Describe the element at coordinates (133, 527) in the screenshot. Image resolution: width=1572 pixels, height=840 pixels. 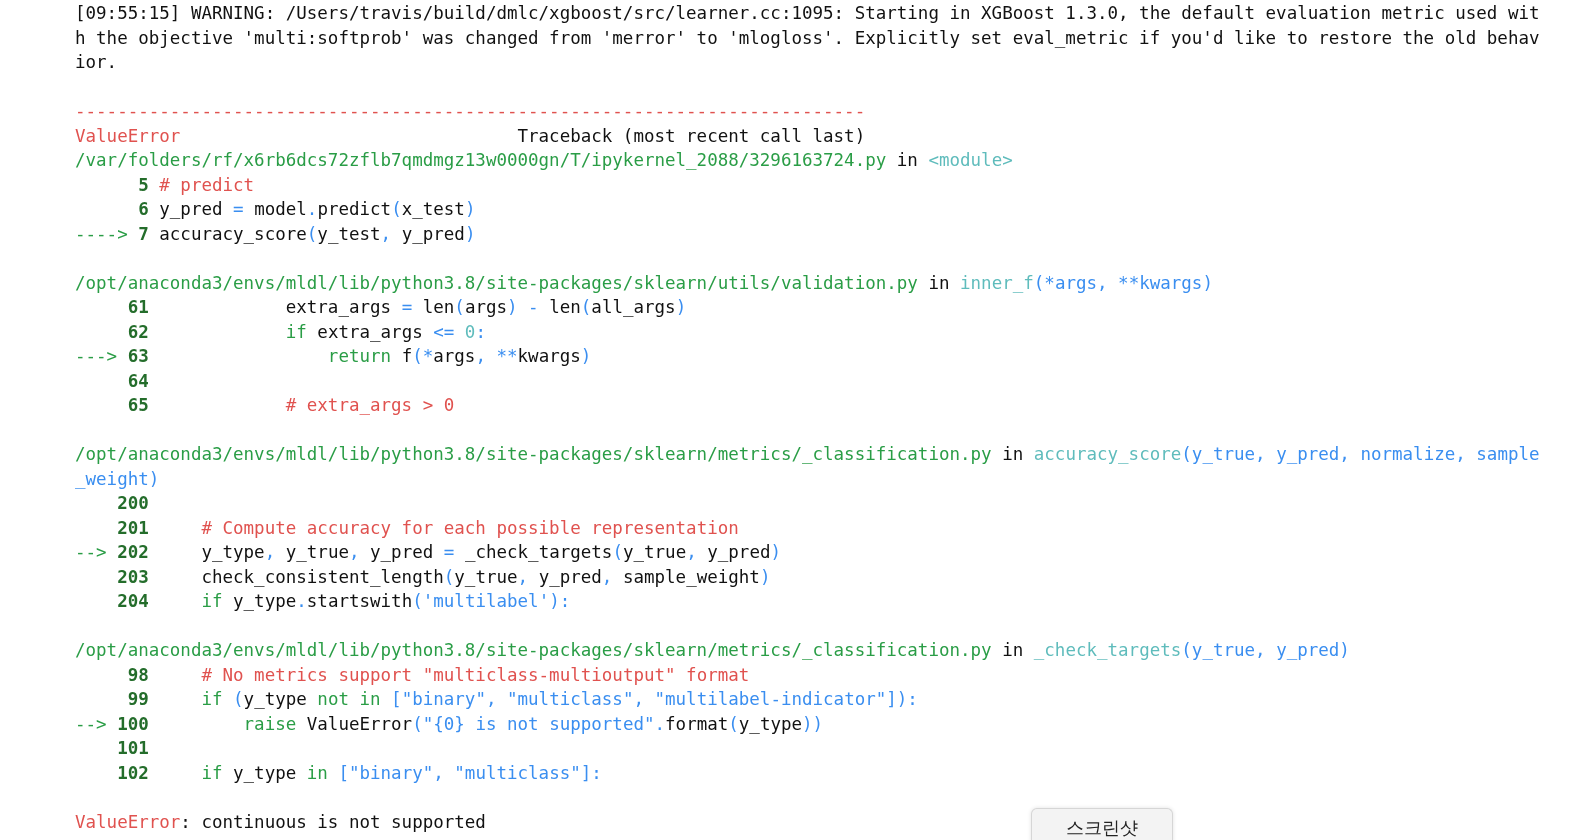
I see `line-number: 201` at that location.